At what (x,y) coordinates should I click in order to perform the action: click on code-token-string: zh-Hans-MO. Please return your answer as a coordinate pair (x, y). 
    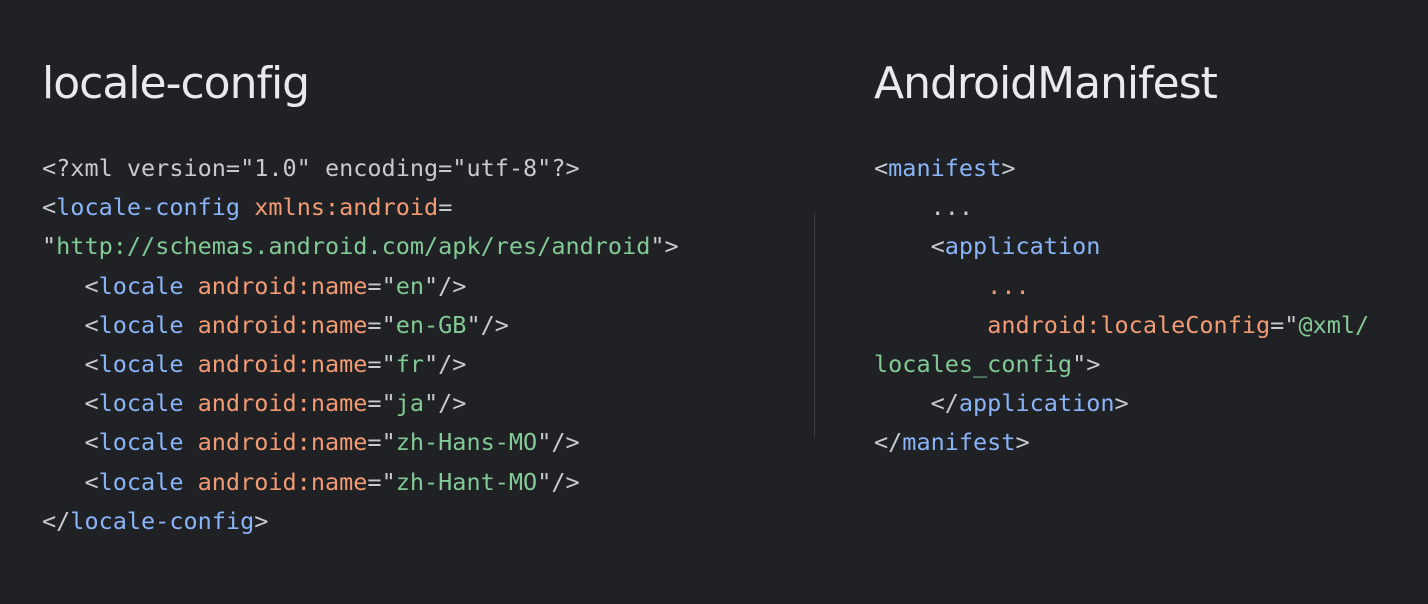
    Looking at the image, I should click on (466, 442).